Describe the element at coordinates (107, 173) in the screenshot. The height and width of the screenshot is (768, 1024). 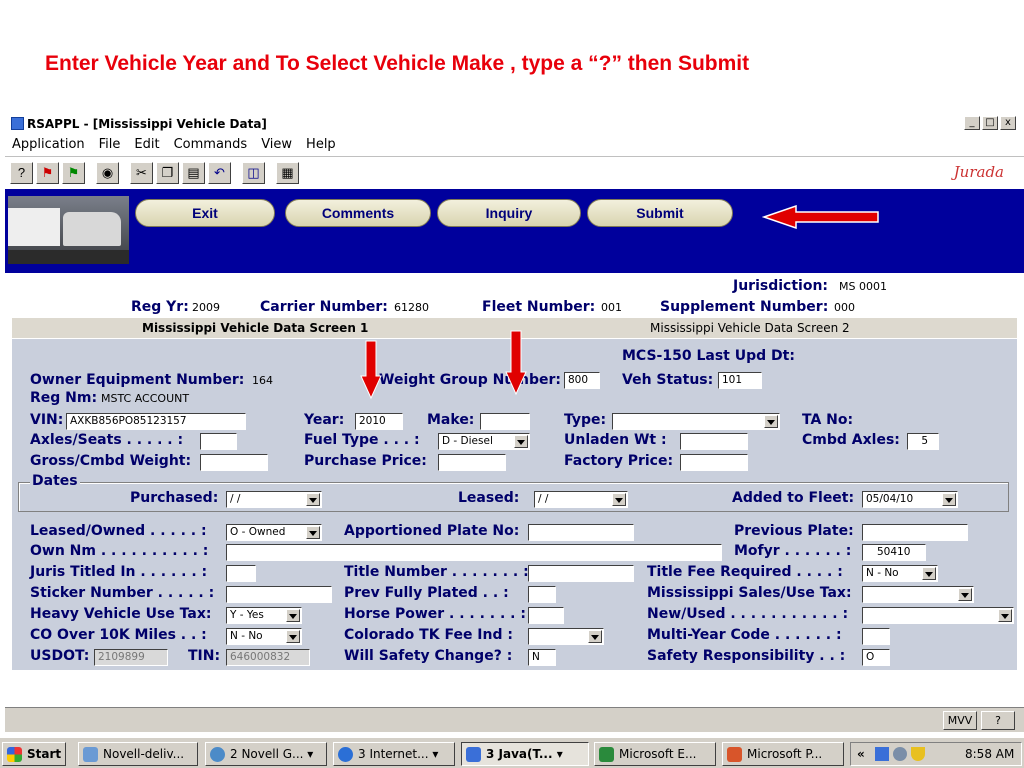
I see `find-icon: ◉` at that location.